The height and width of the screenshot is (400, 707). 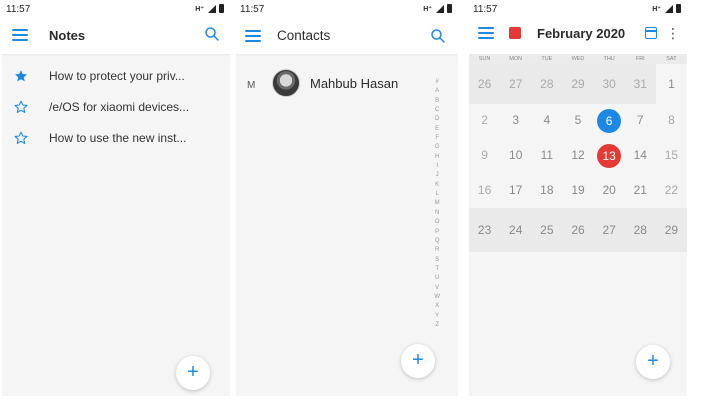 I want to click on alphabet-index-letter: E, so click(x=437, y=129).